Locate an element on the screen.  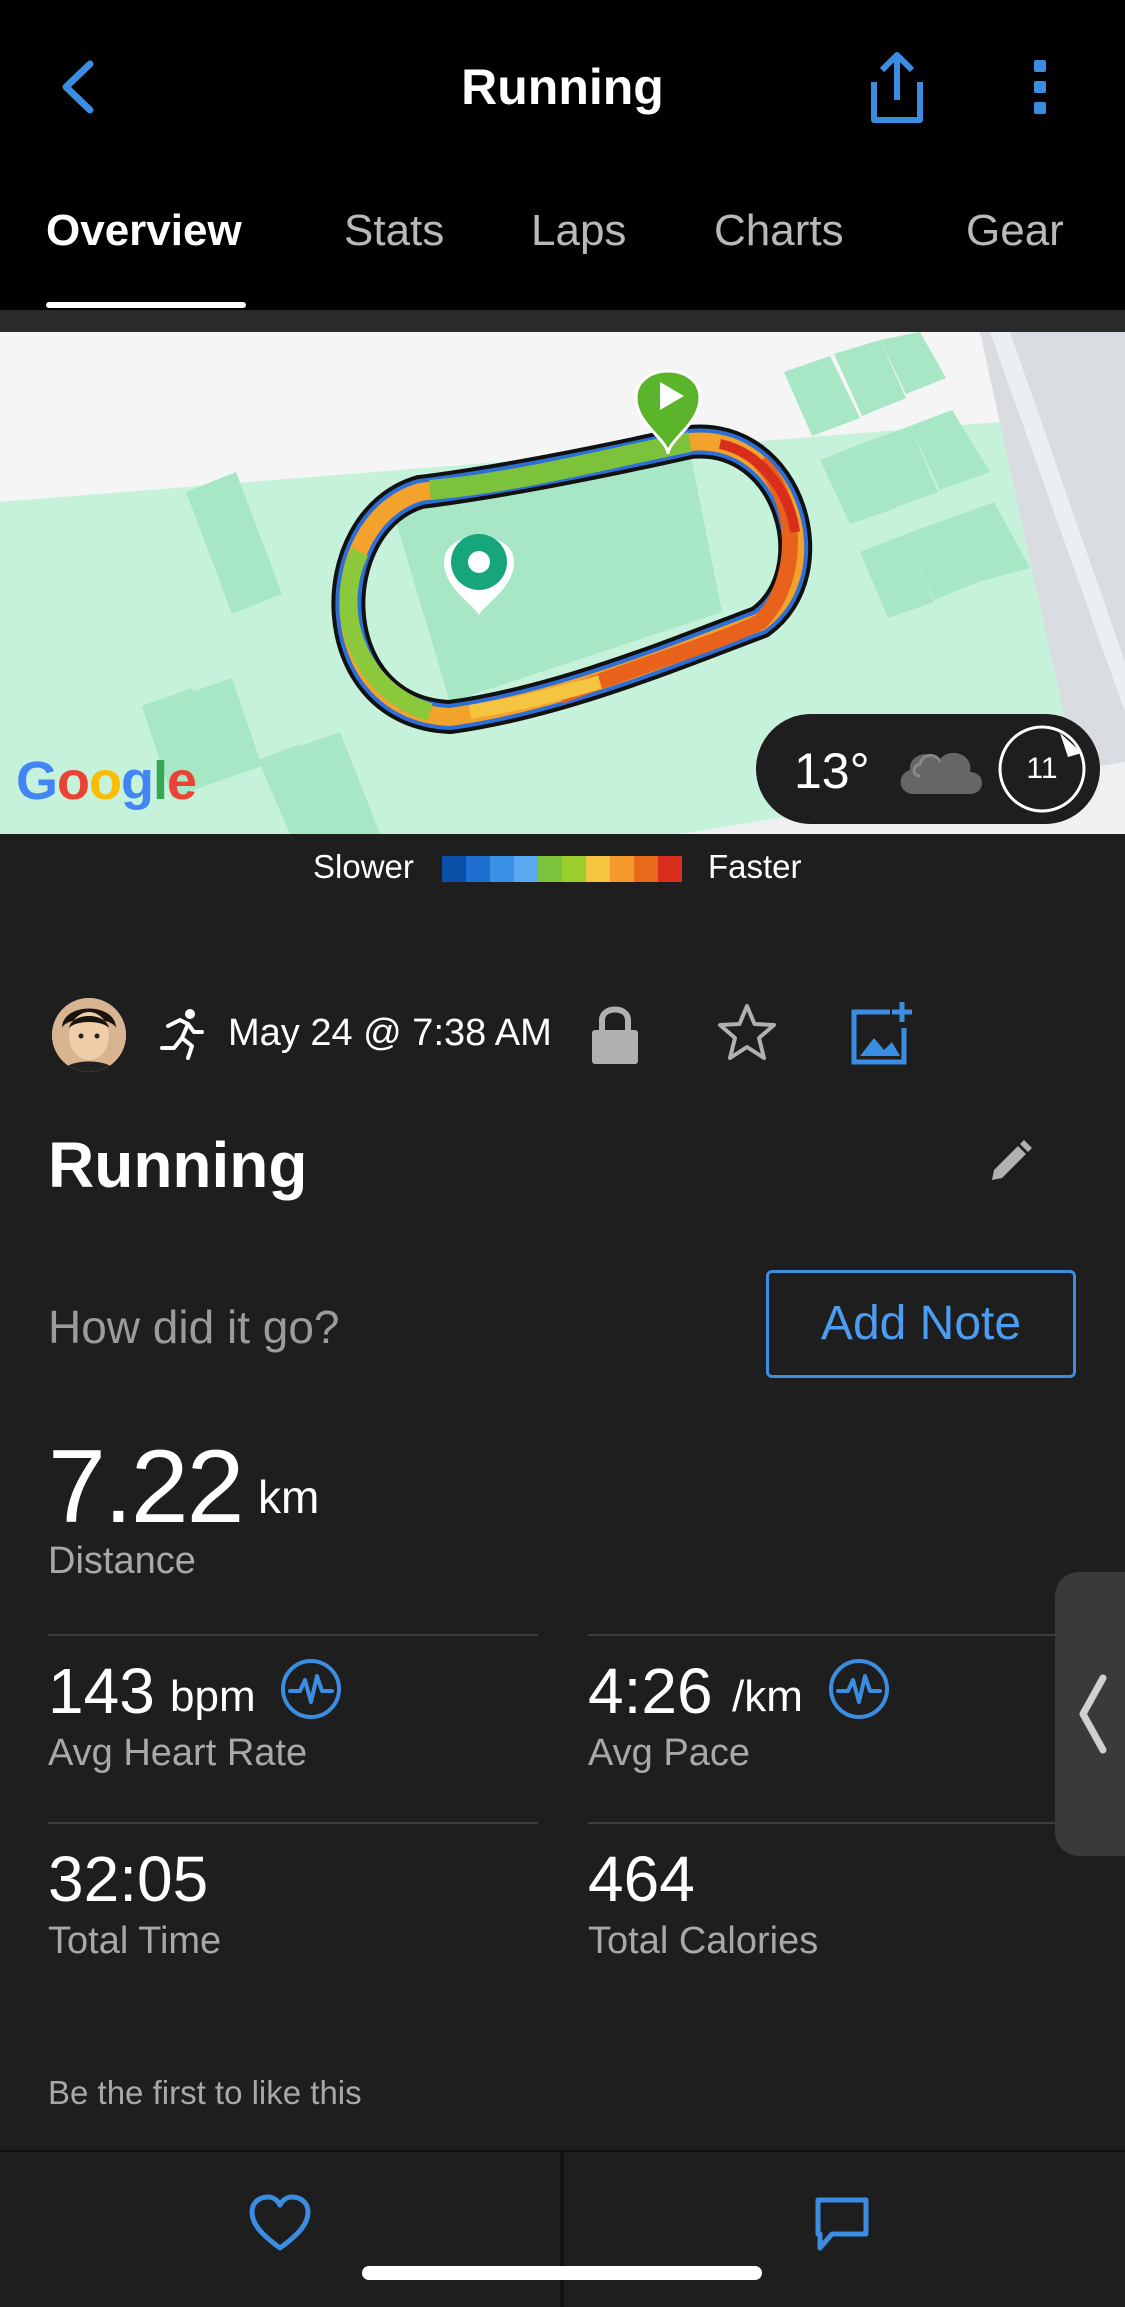
app-header: Running Overview Stats Laps Charts Gear is located at coordinates (562, 155).